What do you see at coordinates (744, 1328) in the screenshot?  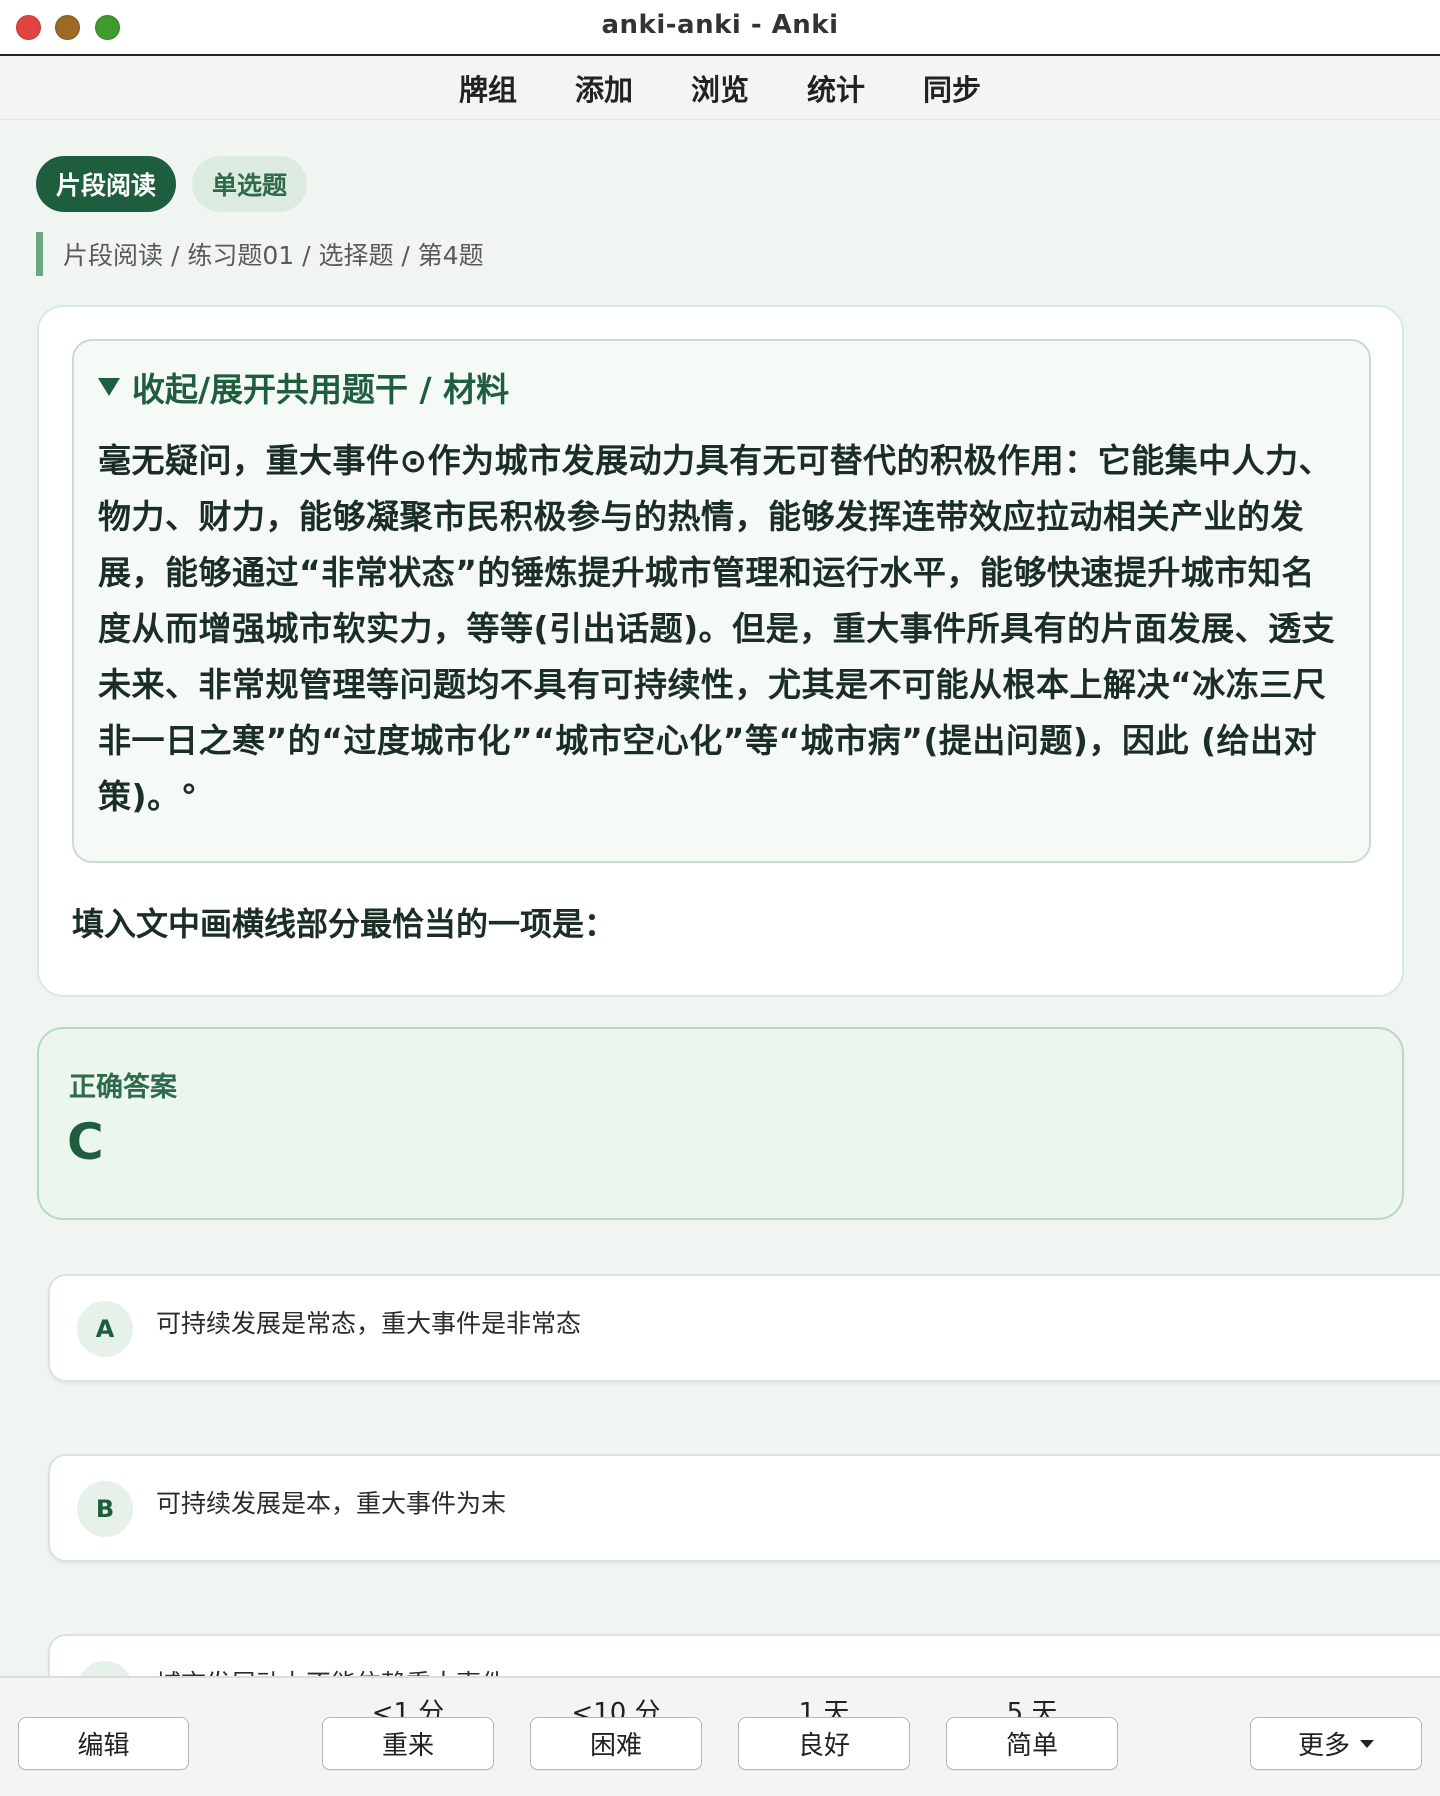 I see `option-a: A 可持续发展是常态，重大事件是非常态` at bounding box center [744, 1328].